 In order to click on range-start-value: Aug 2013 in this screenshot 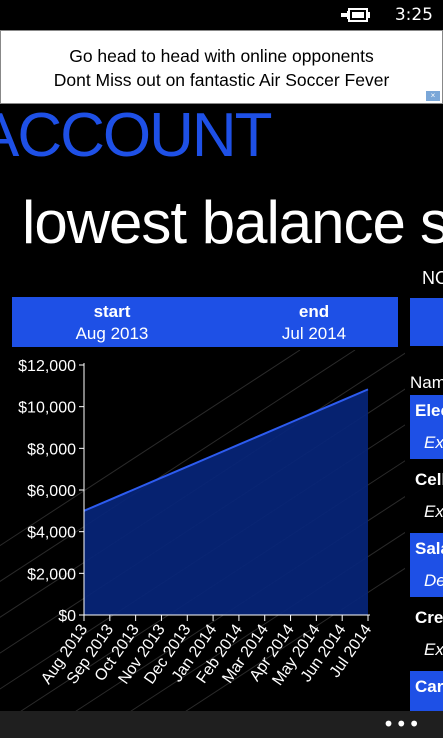, I will do `click(112, 333)`.